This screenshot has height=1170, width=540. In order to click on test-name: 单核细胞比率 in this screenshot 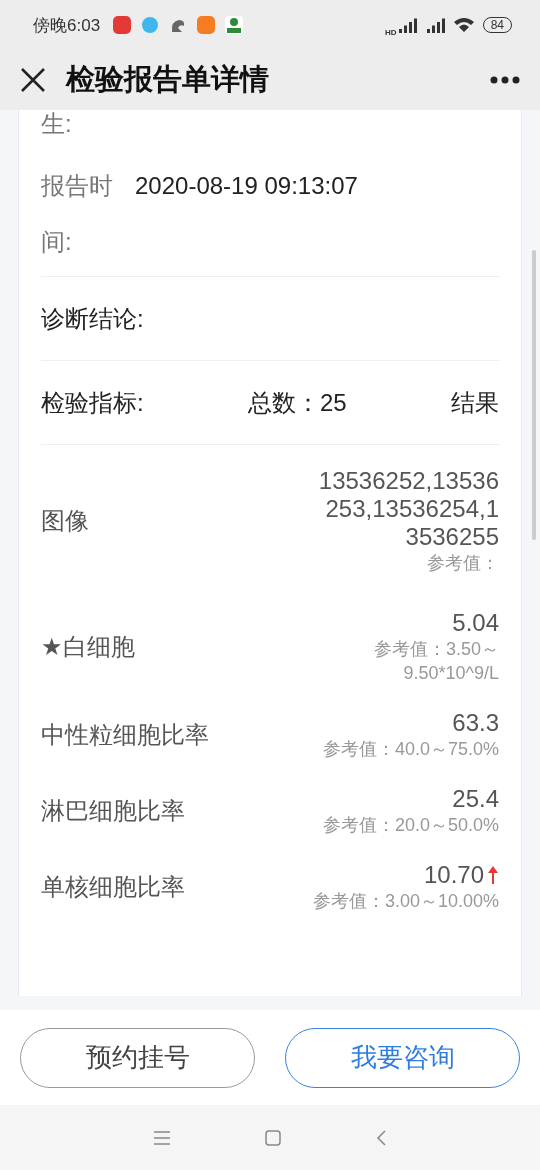, I will do `click(113, 887)`.